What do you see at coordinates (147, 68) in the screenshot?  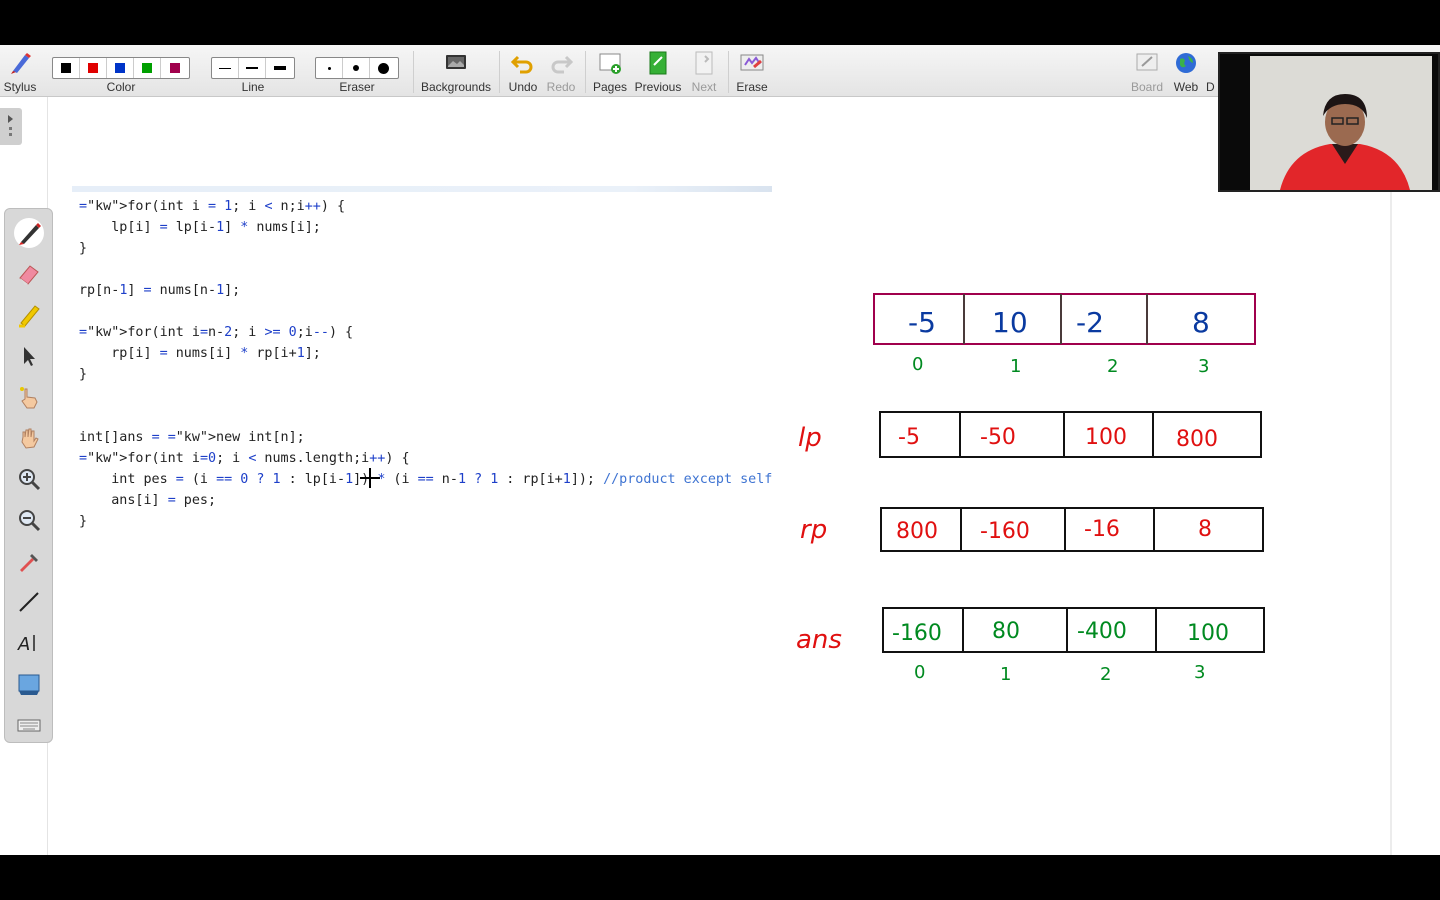 I see `color-green-swatch` at bounding box center [147, 68].